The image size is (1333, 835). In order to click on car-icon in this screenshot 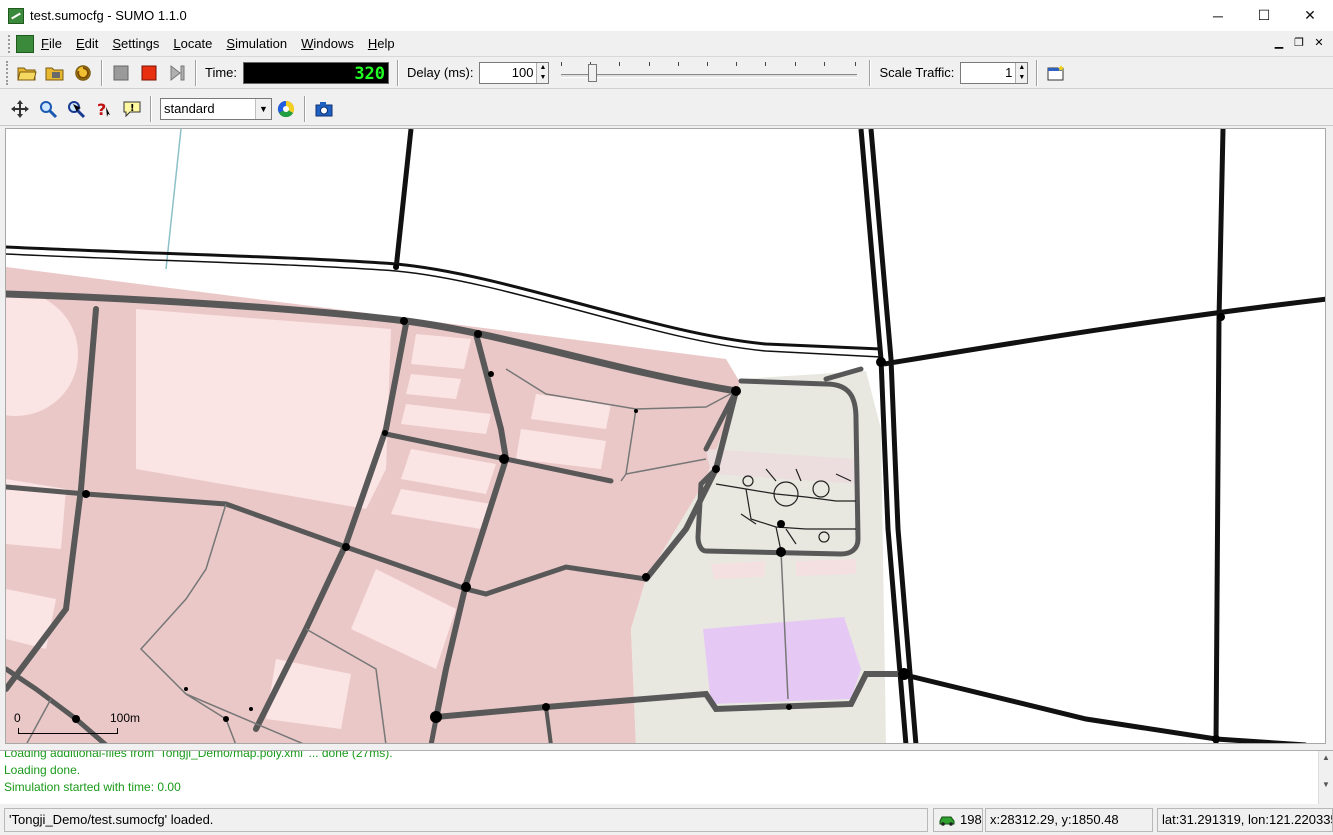, I will do `click(947, 821)`.